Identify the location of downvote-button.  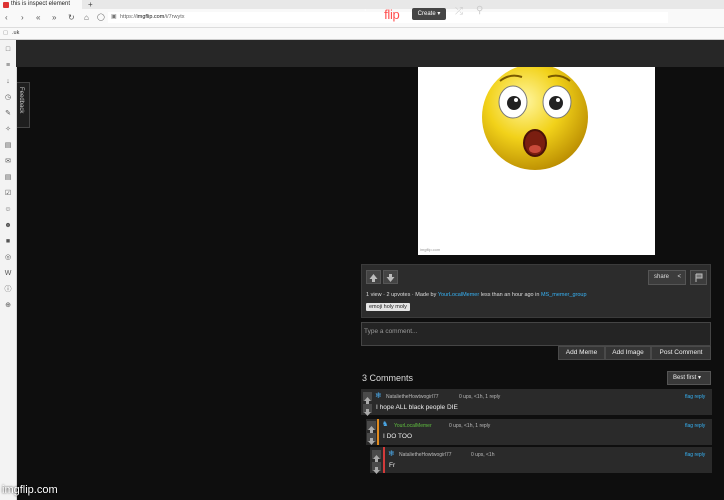
(390, 277).